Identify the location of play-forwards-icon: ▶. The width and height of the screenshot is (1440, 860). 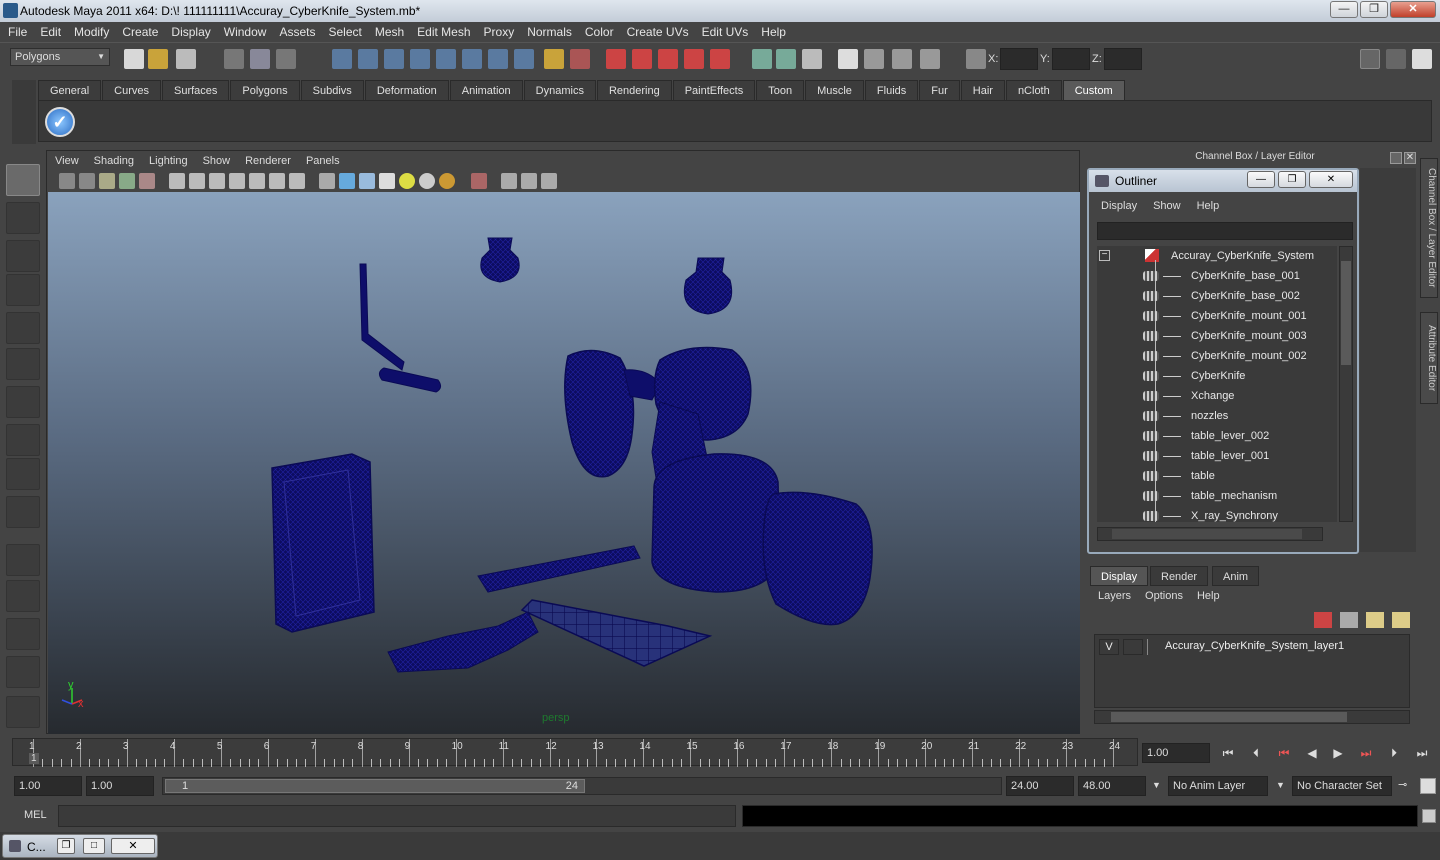
(1338, 754).